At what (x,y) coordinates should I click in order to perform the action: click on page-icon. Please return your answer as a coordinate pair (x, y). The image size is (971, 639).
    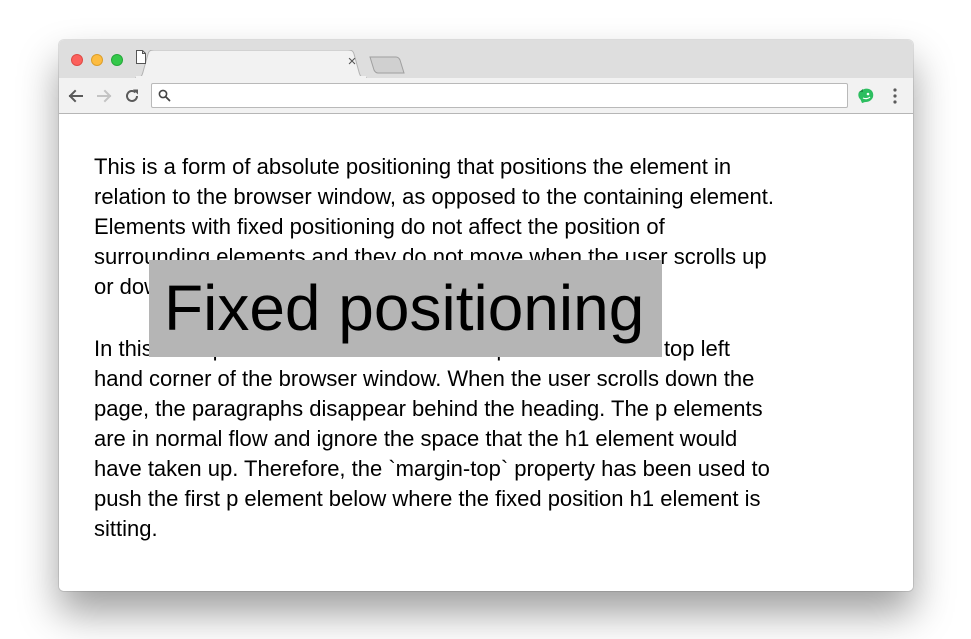
    Looking at the image, I should click on (141, 57).